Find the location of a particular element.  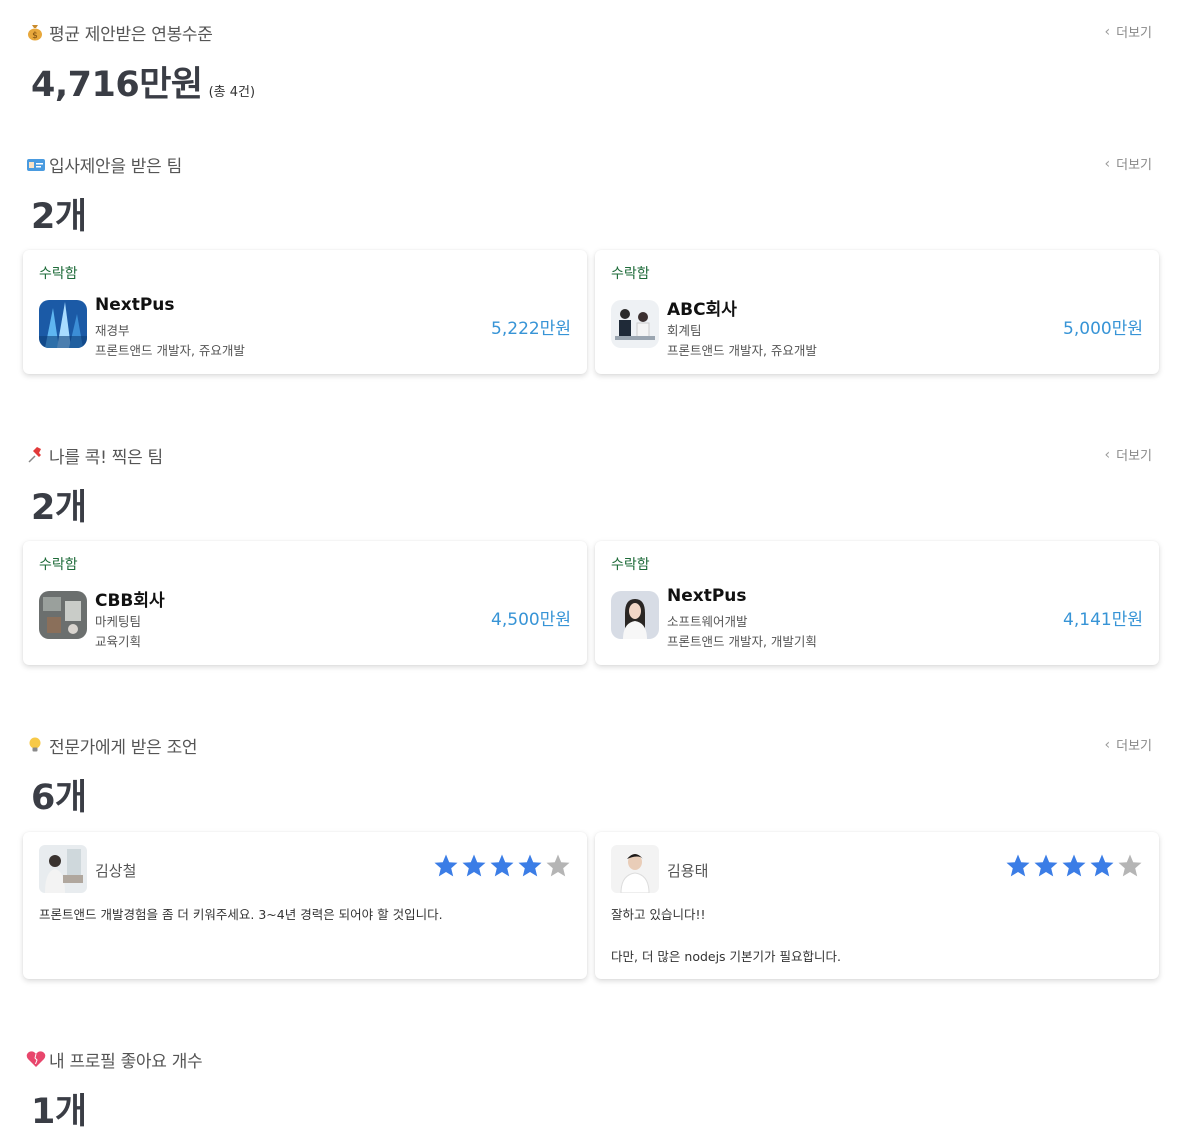

heart-icon is located at coordinates (36, 1059).